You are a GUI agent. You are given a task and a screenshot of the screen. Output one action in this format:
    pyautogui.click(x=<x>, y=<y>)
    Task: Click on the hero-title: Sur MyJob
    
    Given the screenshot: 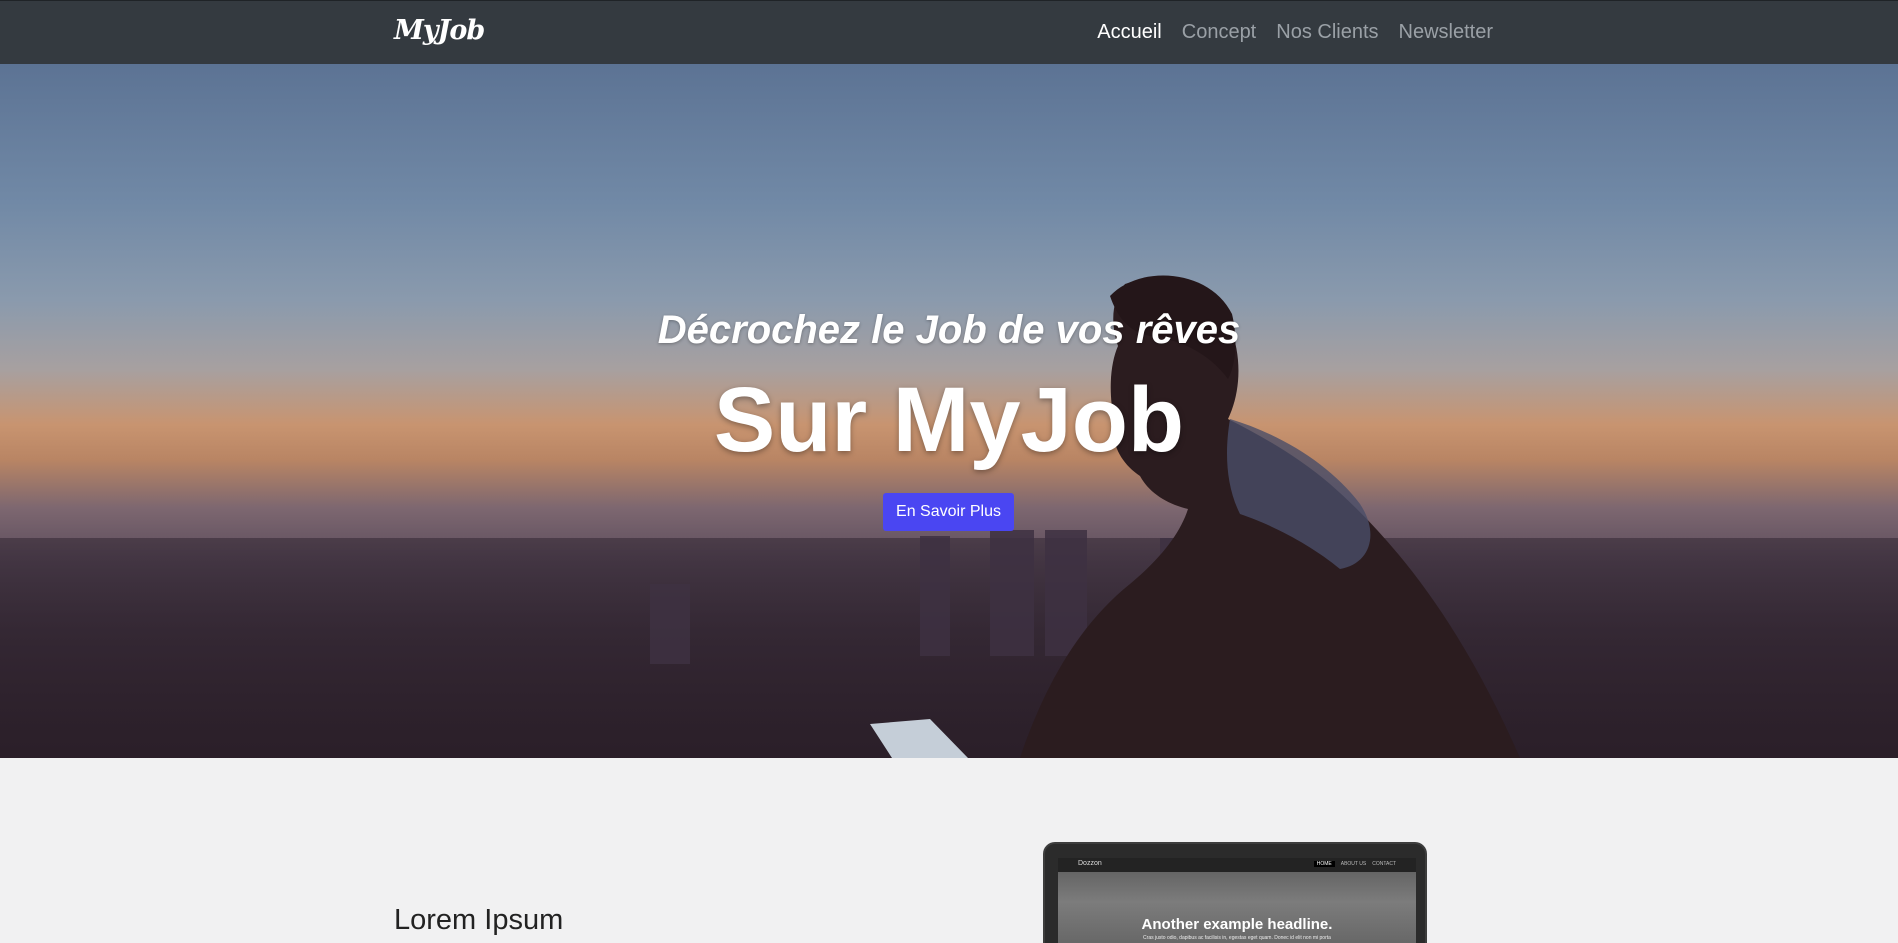 What is the action you would take?
    pyautogui.click(x=949, y=420)
    